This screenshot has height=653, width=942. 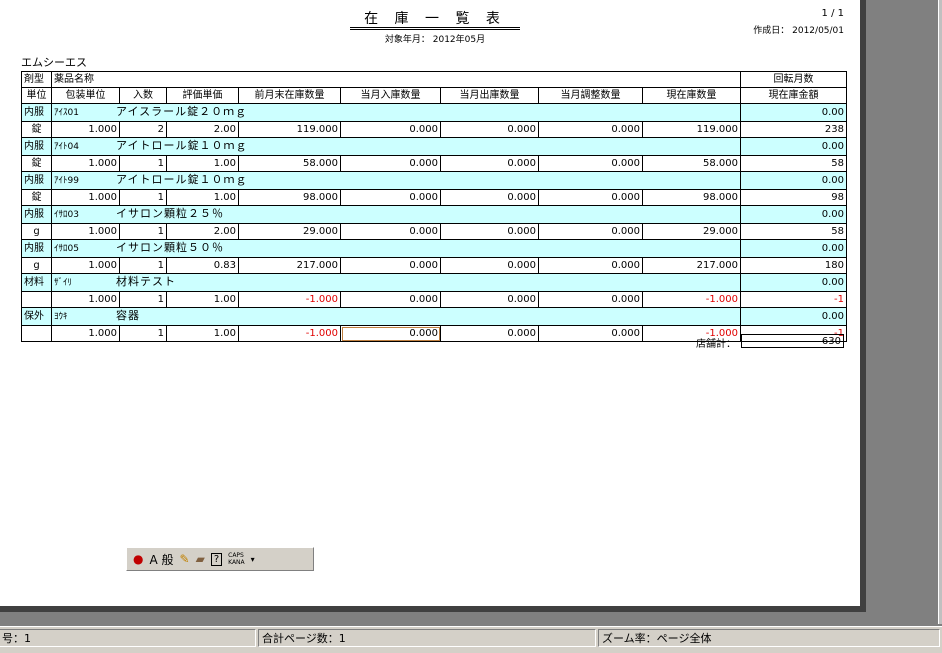 I want to click on drug-name: アイスラール錠２０ｍｇ, so click(x=182, y=111).